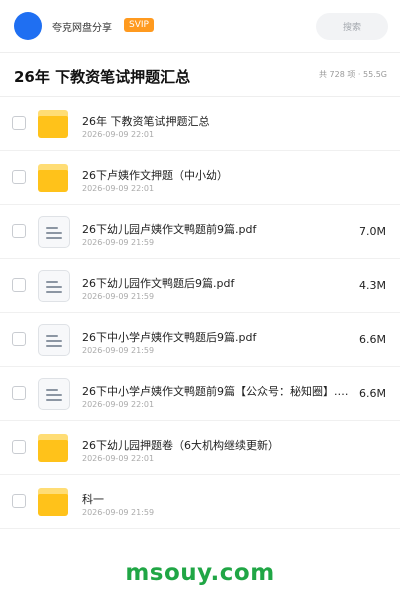 The image size is (400, 600). I want to click on list-item: 26下卢姨作文押题（中小幼） 2026-09-09 22:01, so click(200, 178).